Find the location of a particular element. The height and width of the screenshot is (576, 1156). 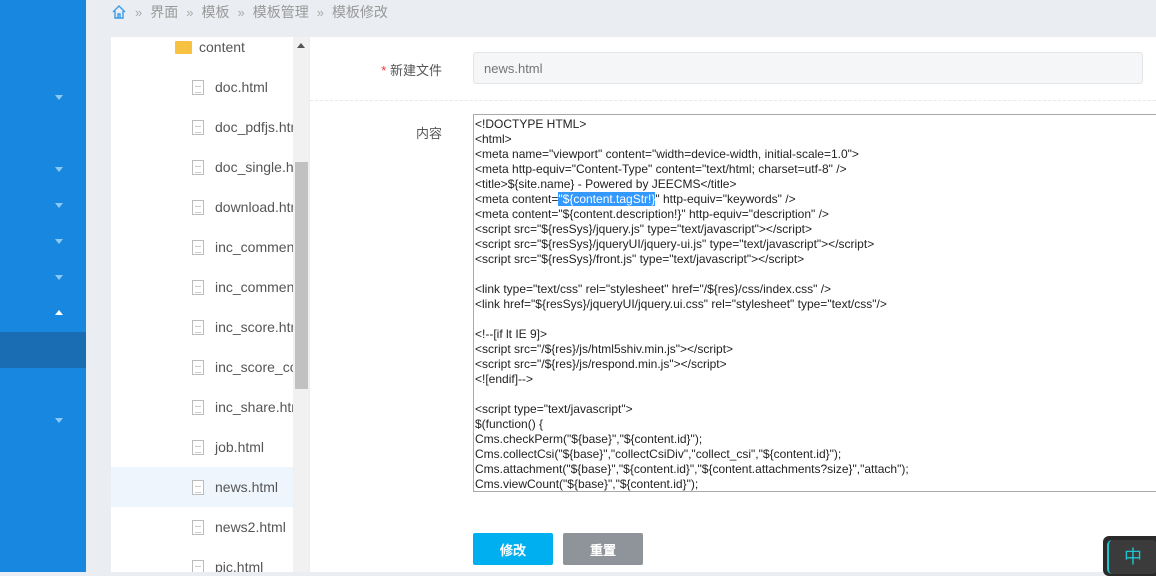

ime-label: 中 is located at coordinates (1131, 557).